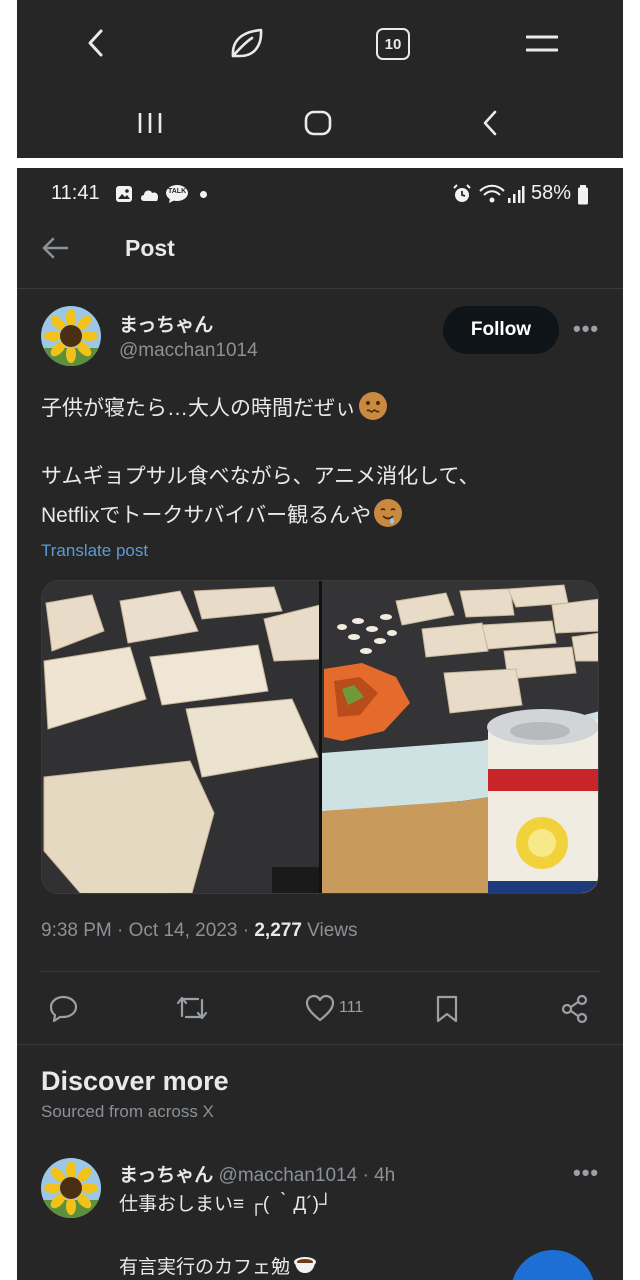 Image resolution: width=640 pixels, height=1280 pixels. Describe the element at coordinates (260, 476) in the screenshot. I see `post-text-line2: サムギョプサル食べながら、アニメ消化して、` at that location.